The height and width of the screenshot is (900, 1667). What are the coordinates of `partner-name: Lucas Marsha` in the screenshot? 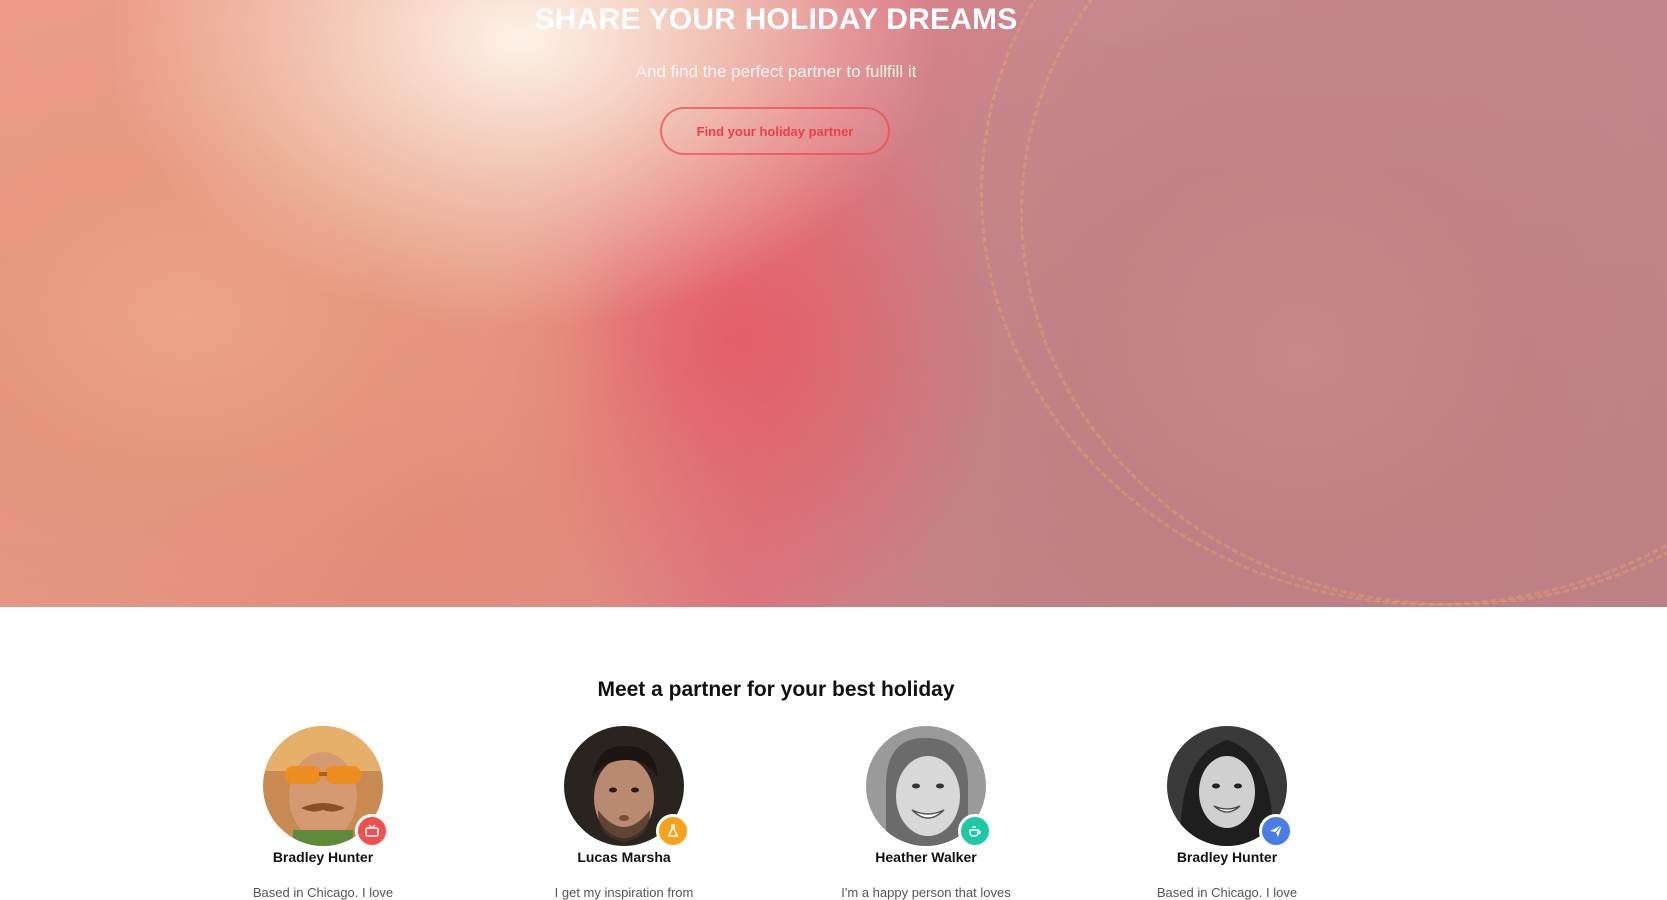 It's located at (624, 857).